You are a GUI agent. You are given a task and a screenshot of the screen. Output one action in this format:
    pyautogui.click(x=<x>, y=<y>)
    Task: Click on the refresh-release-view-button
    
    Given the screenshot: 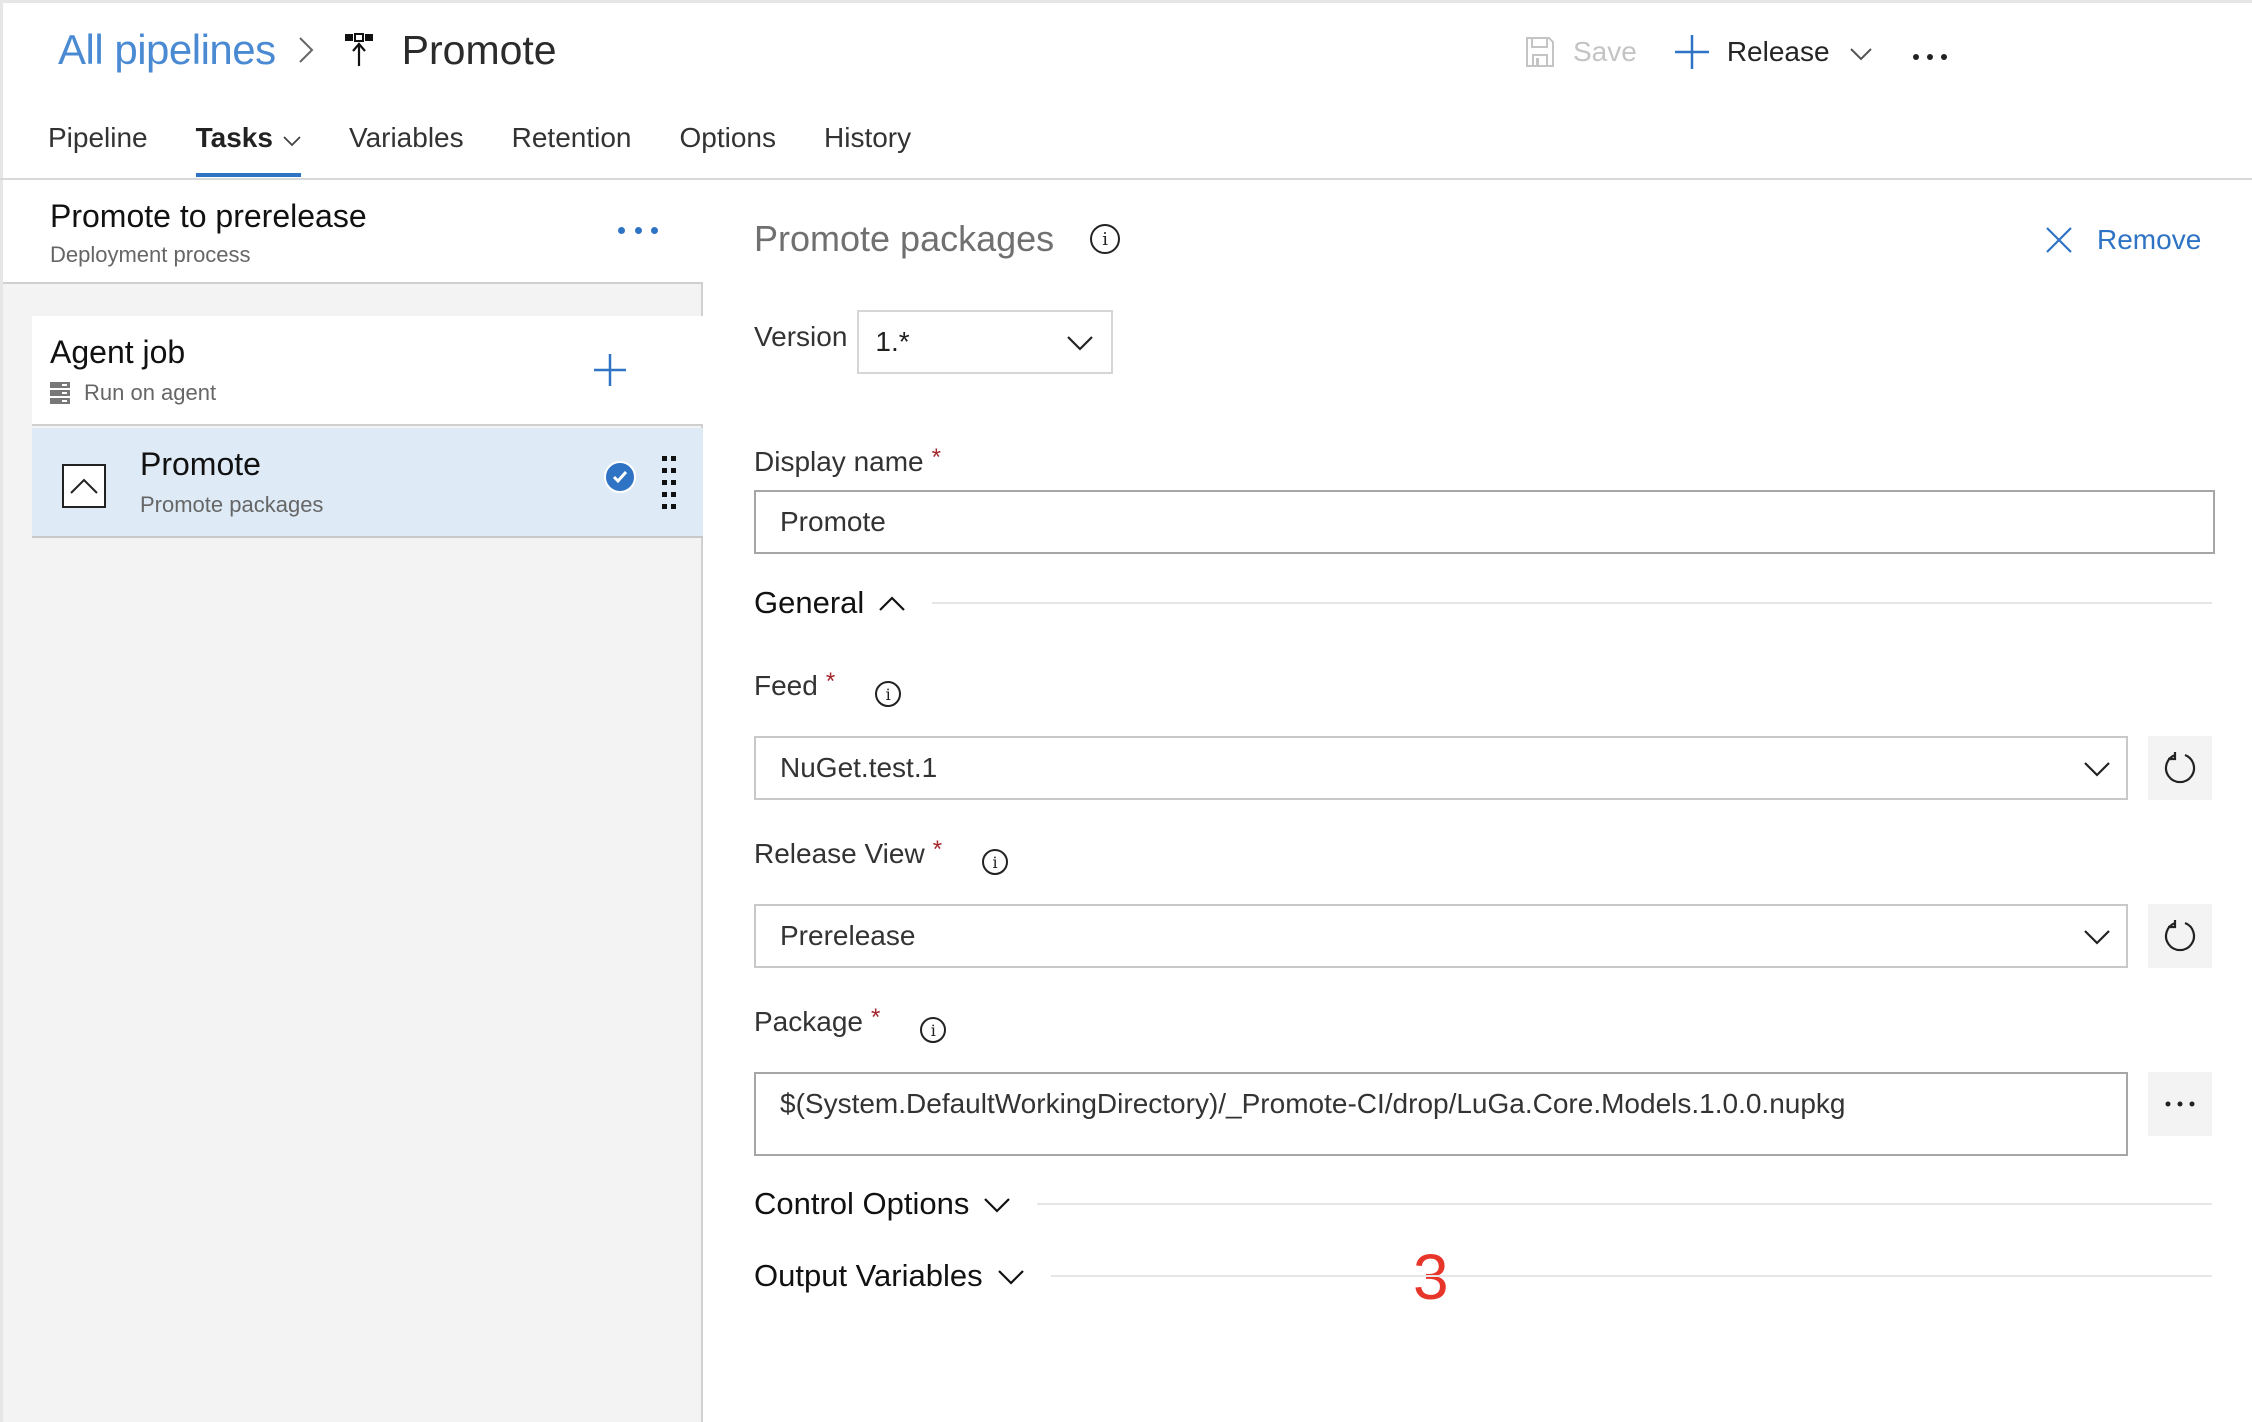 What is the action you would take?
    pyautogui.click(x=2180, y=936)
    